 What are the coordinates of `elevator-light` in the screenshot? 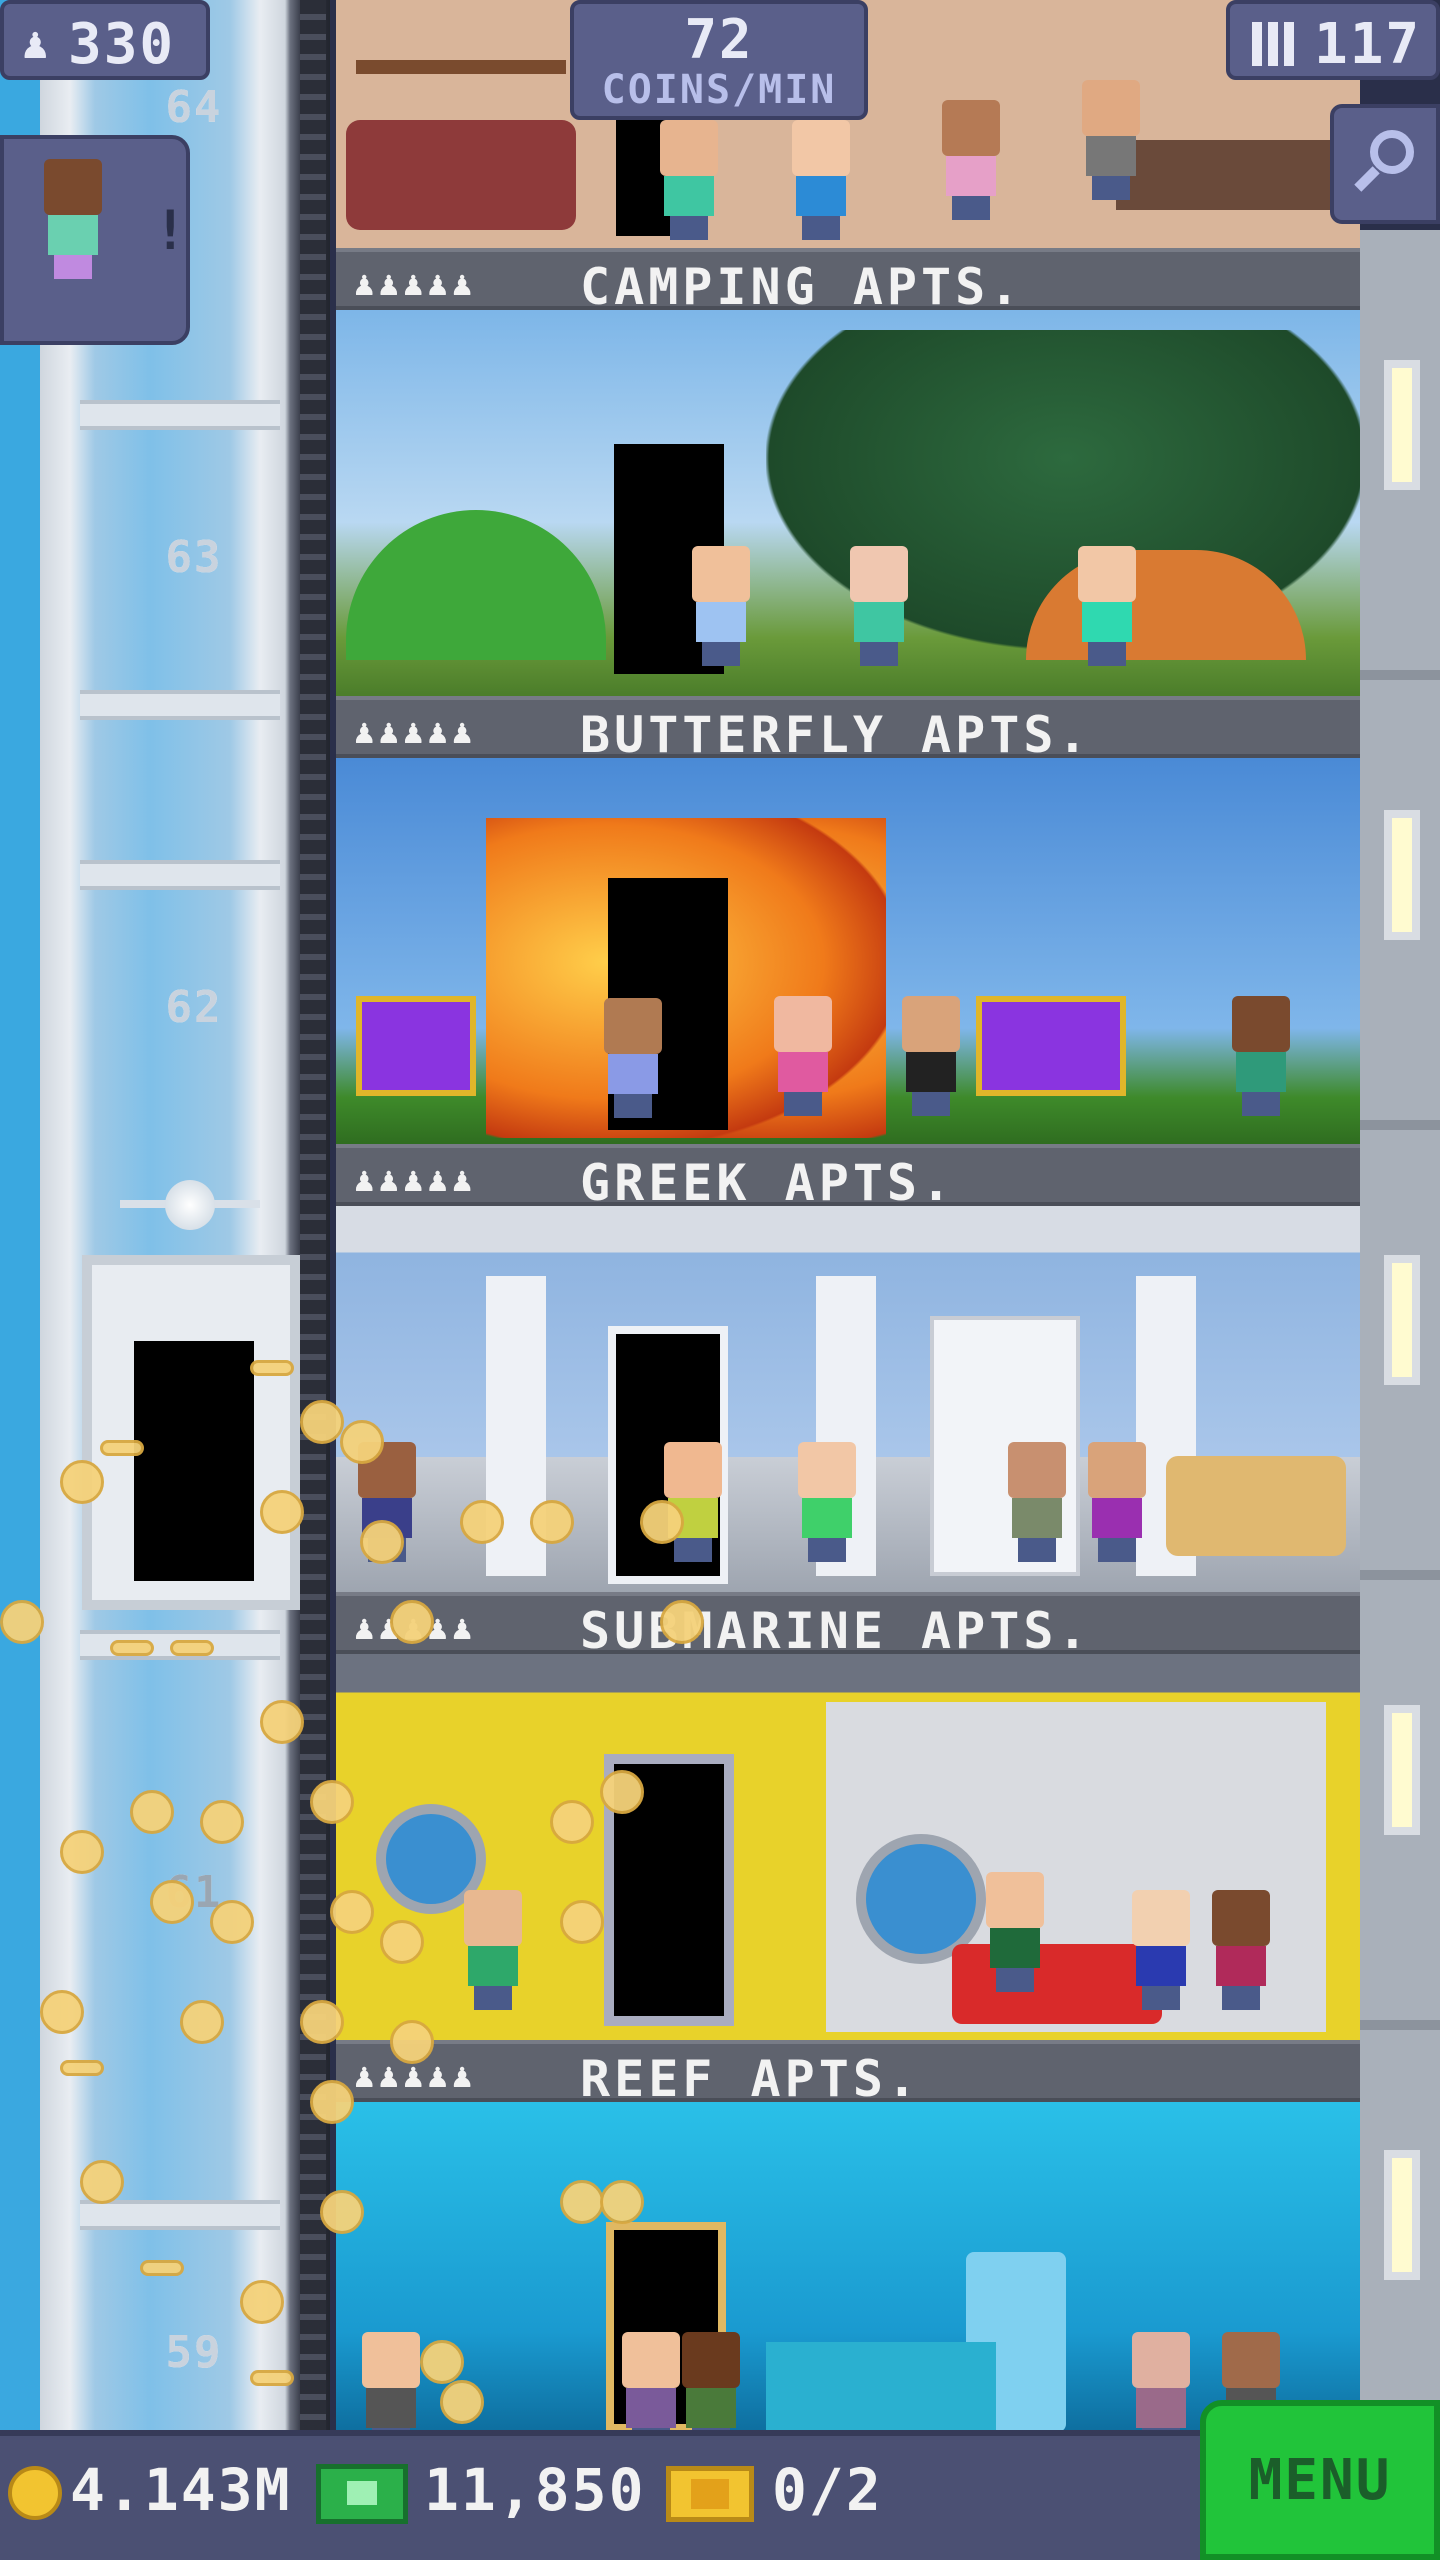 It's located at (190, 1210).